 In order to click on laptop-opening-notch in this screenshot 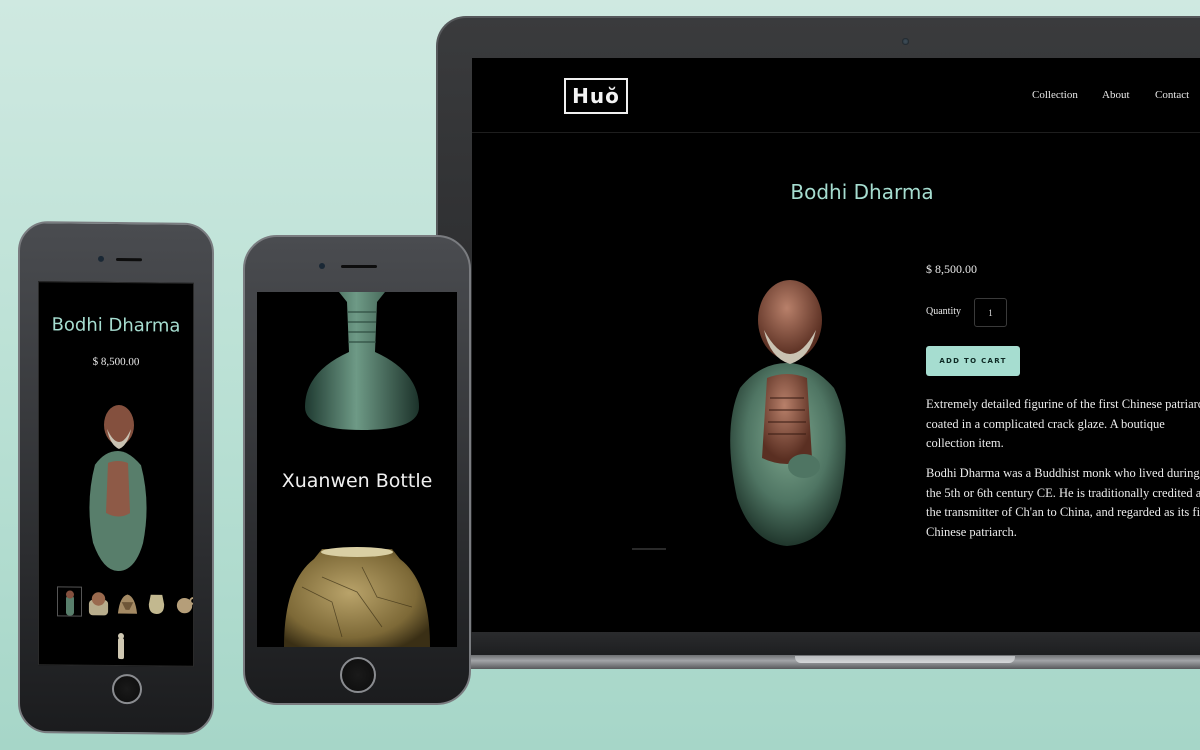, I will do `click(905, 659)`.